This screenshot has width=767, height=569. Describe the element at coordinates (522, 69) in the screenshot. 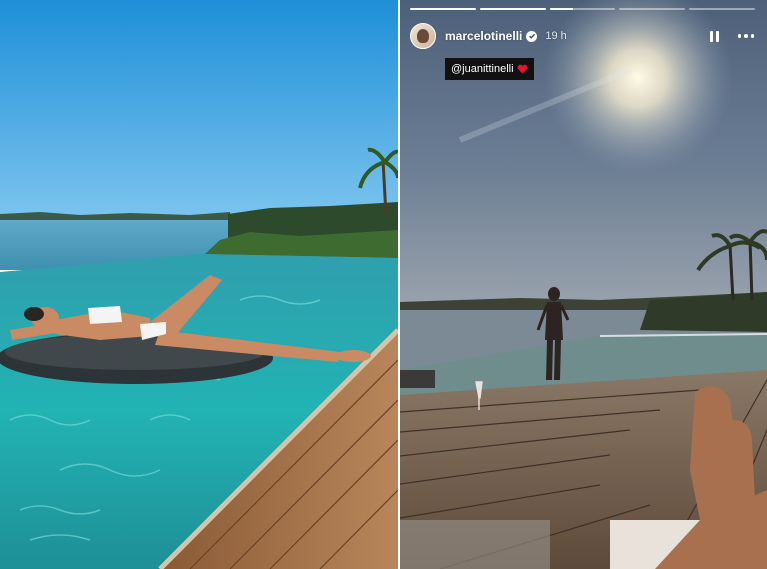

I see `heart-icon` at that location.